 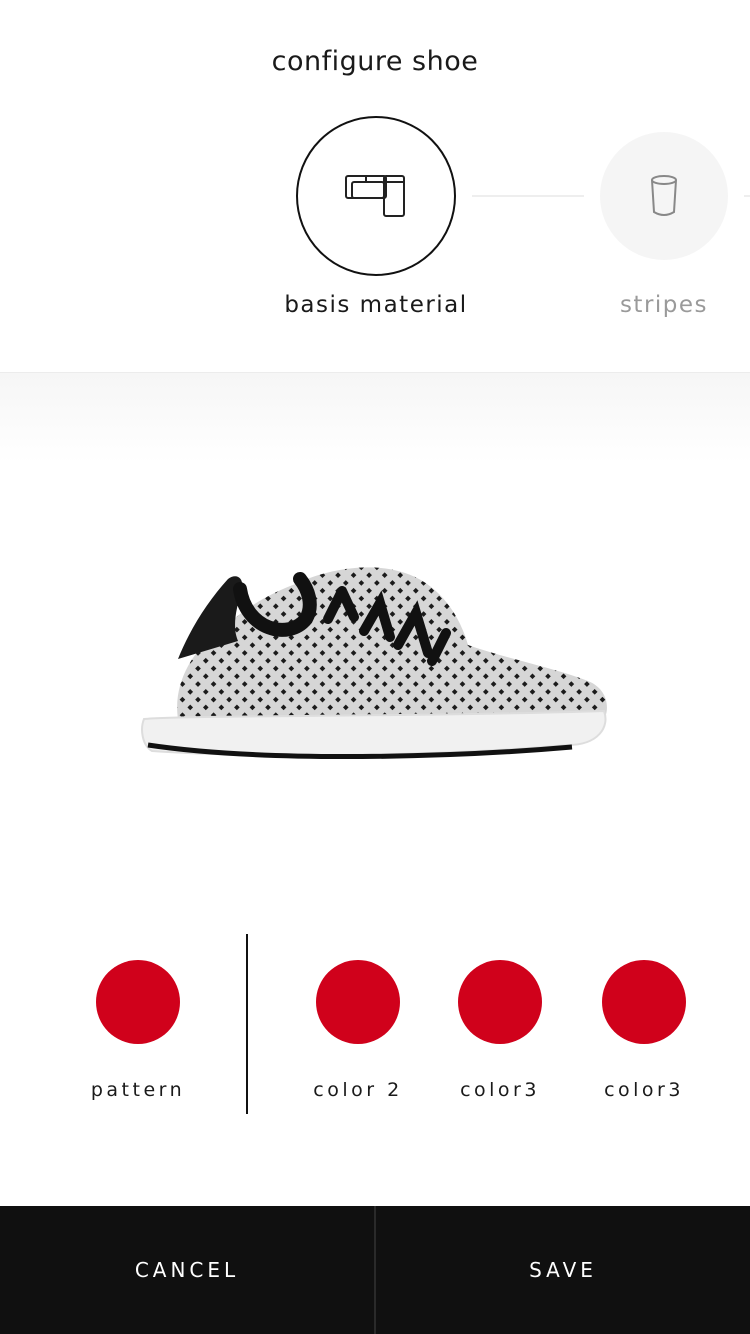 I want to click on step-stripes, so click(x=664, y=196).